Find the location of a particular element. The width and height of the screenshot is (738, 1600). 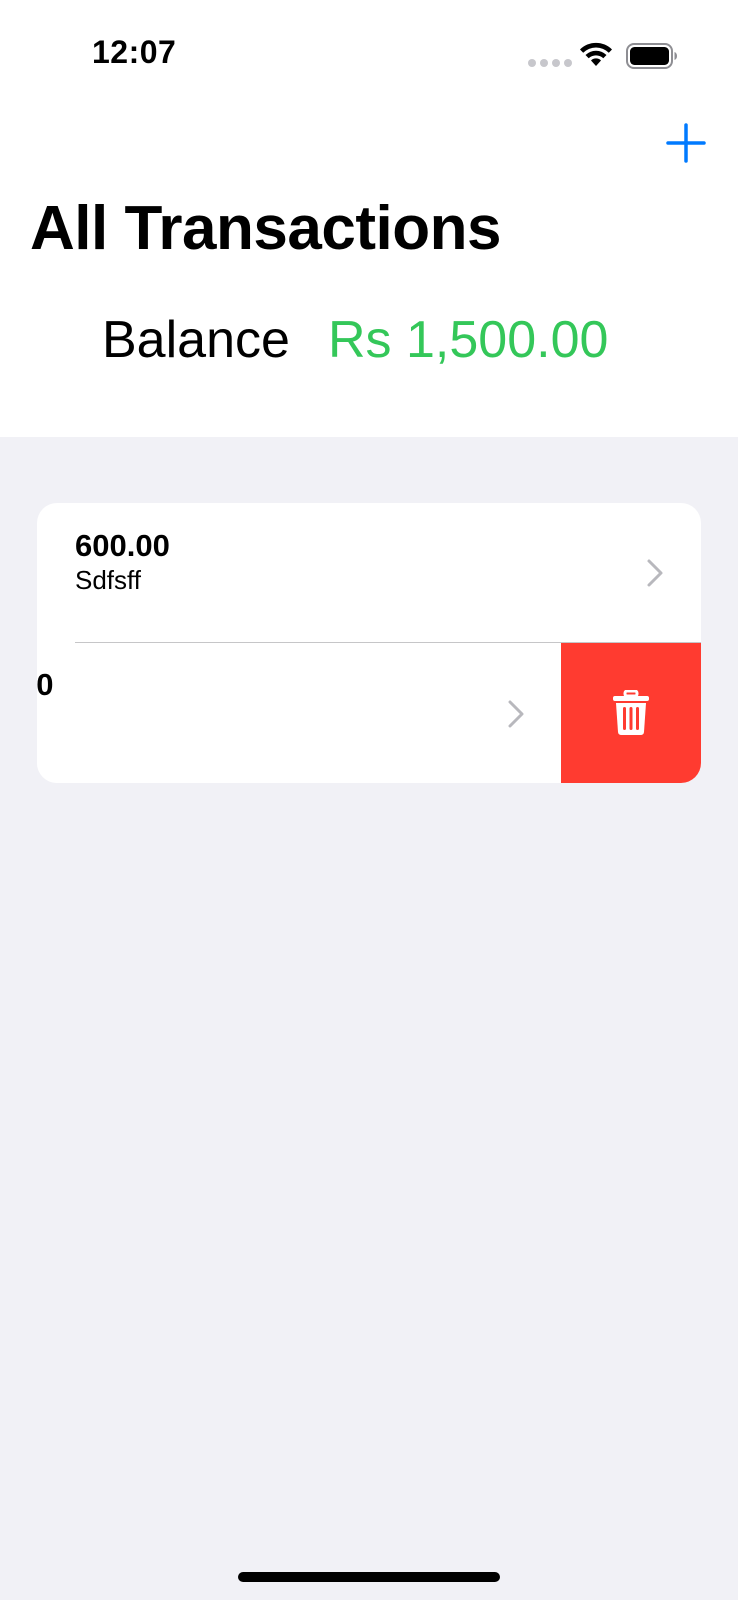

transaction-amount: 00 is located at coordinates (45, 684).